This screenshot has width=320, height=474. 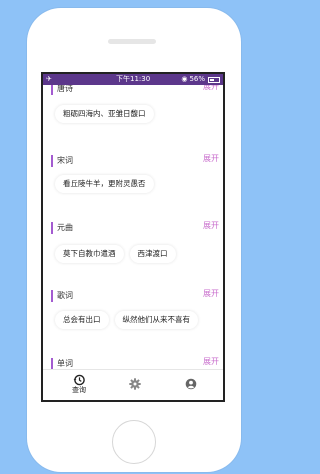 I want to click on chip-row: 莫下自教巾遣酒 西津渡口, so click(x=115, y=254).